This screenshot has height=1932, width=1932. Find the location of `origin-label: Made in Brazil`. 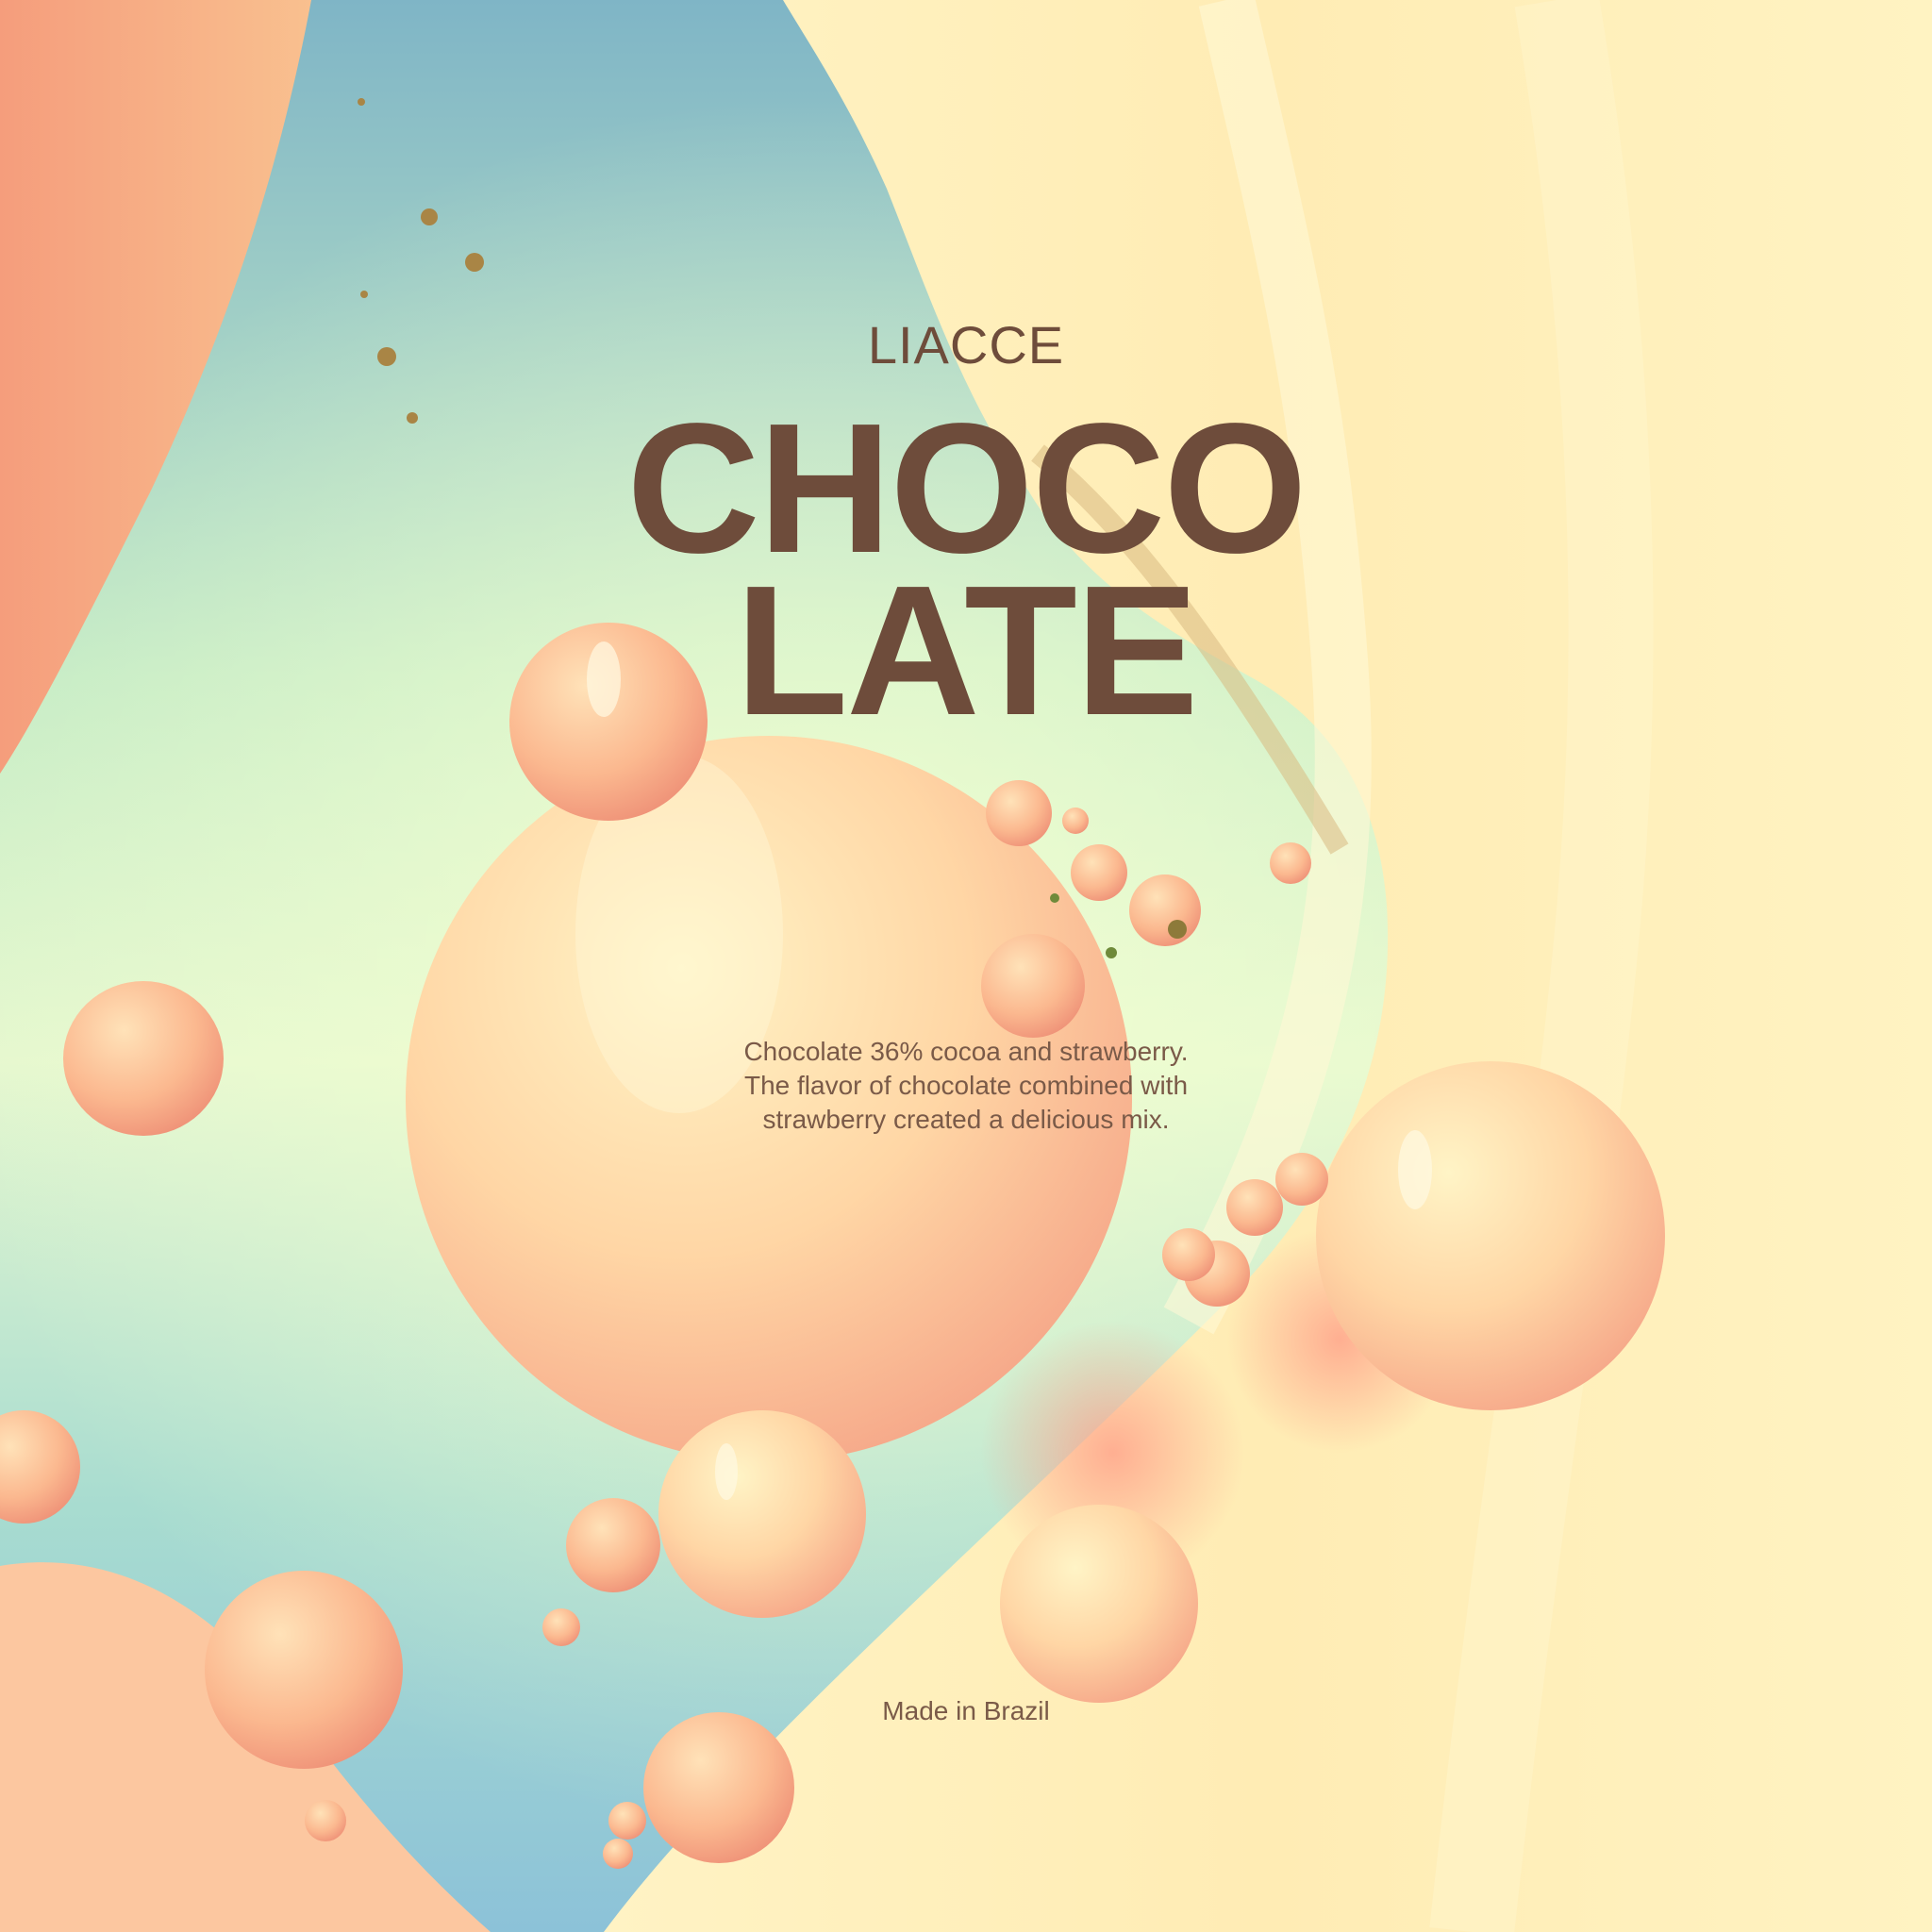

origin-label: Made in Brazil is located at coordinates (966, 1711).